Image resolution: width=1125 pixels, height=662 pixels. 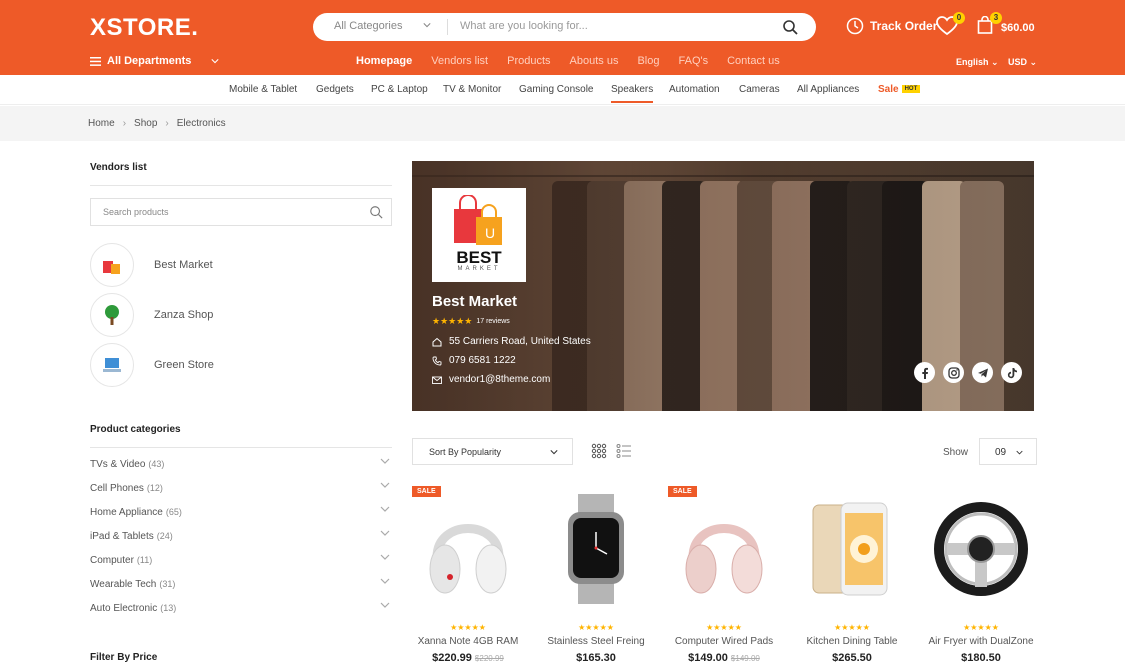 I want to click on nav-contact-us: Contact us, so click(x=753, y=61).